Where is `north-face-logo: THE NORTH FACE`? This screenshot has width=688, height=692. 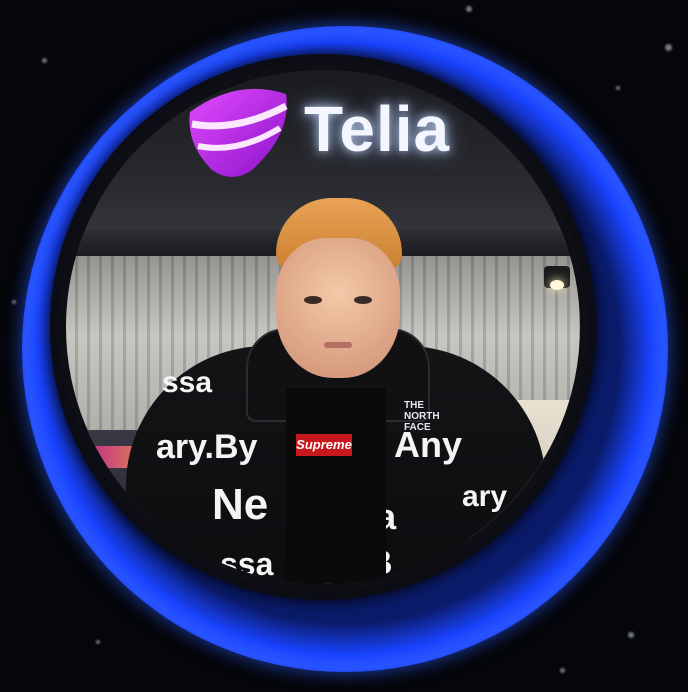
north-face-logo: THE NORTH FACE is located at coordinates (422, 416).